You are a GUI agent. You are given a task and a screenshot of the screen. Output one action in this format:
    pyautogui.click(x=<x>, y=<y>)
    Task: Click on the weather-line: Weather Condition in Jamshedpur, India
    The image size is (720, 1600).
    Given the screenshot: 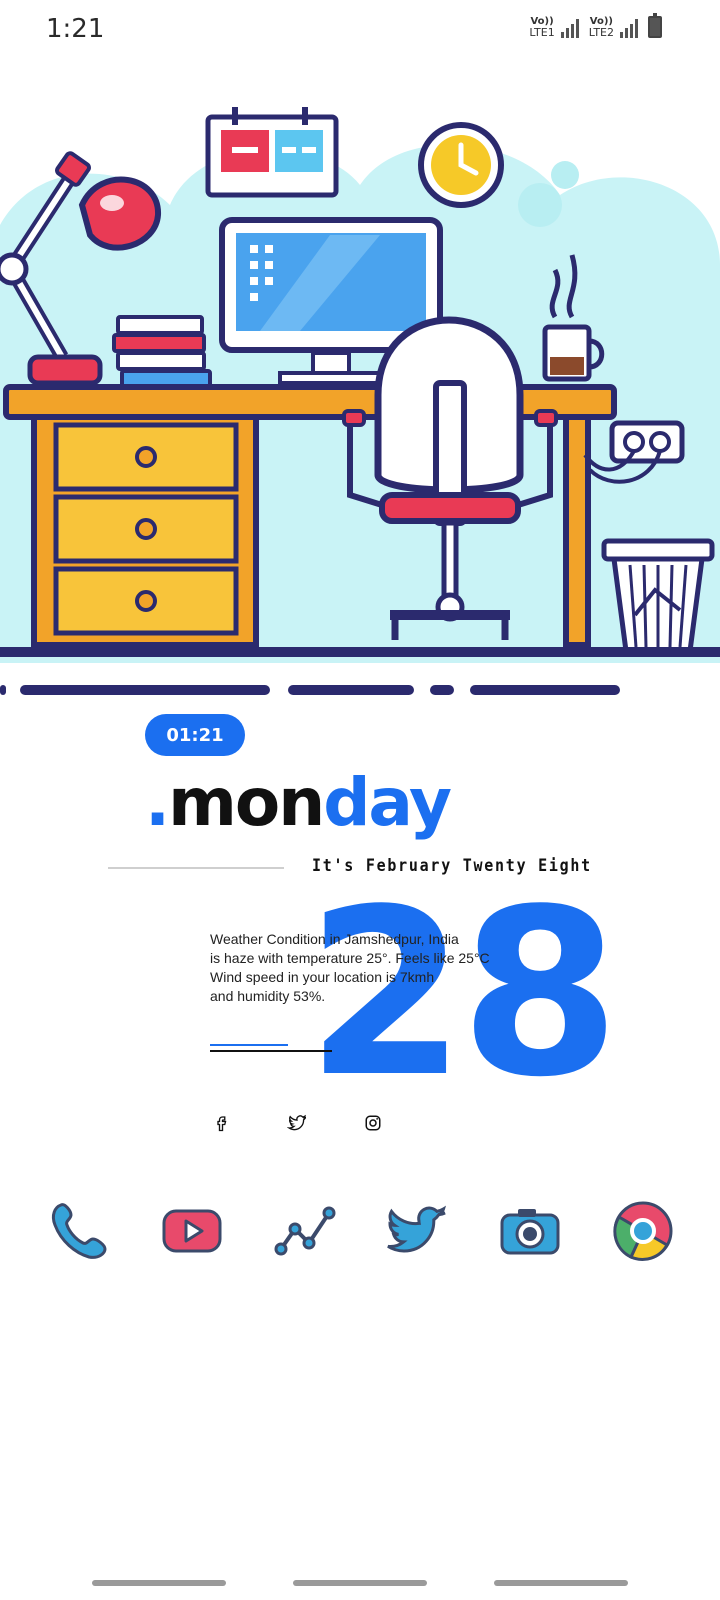 What is the action you would take?
    pyautogui.click(x=334, y=939)
    